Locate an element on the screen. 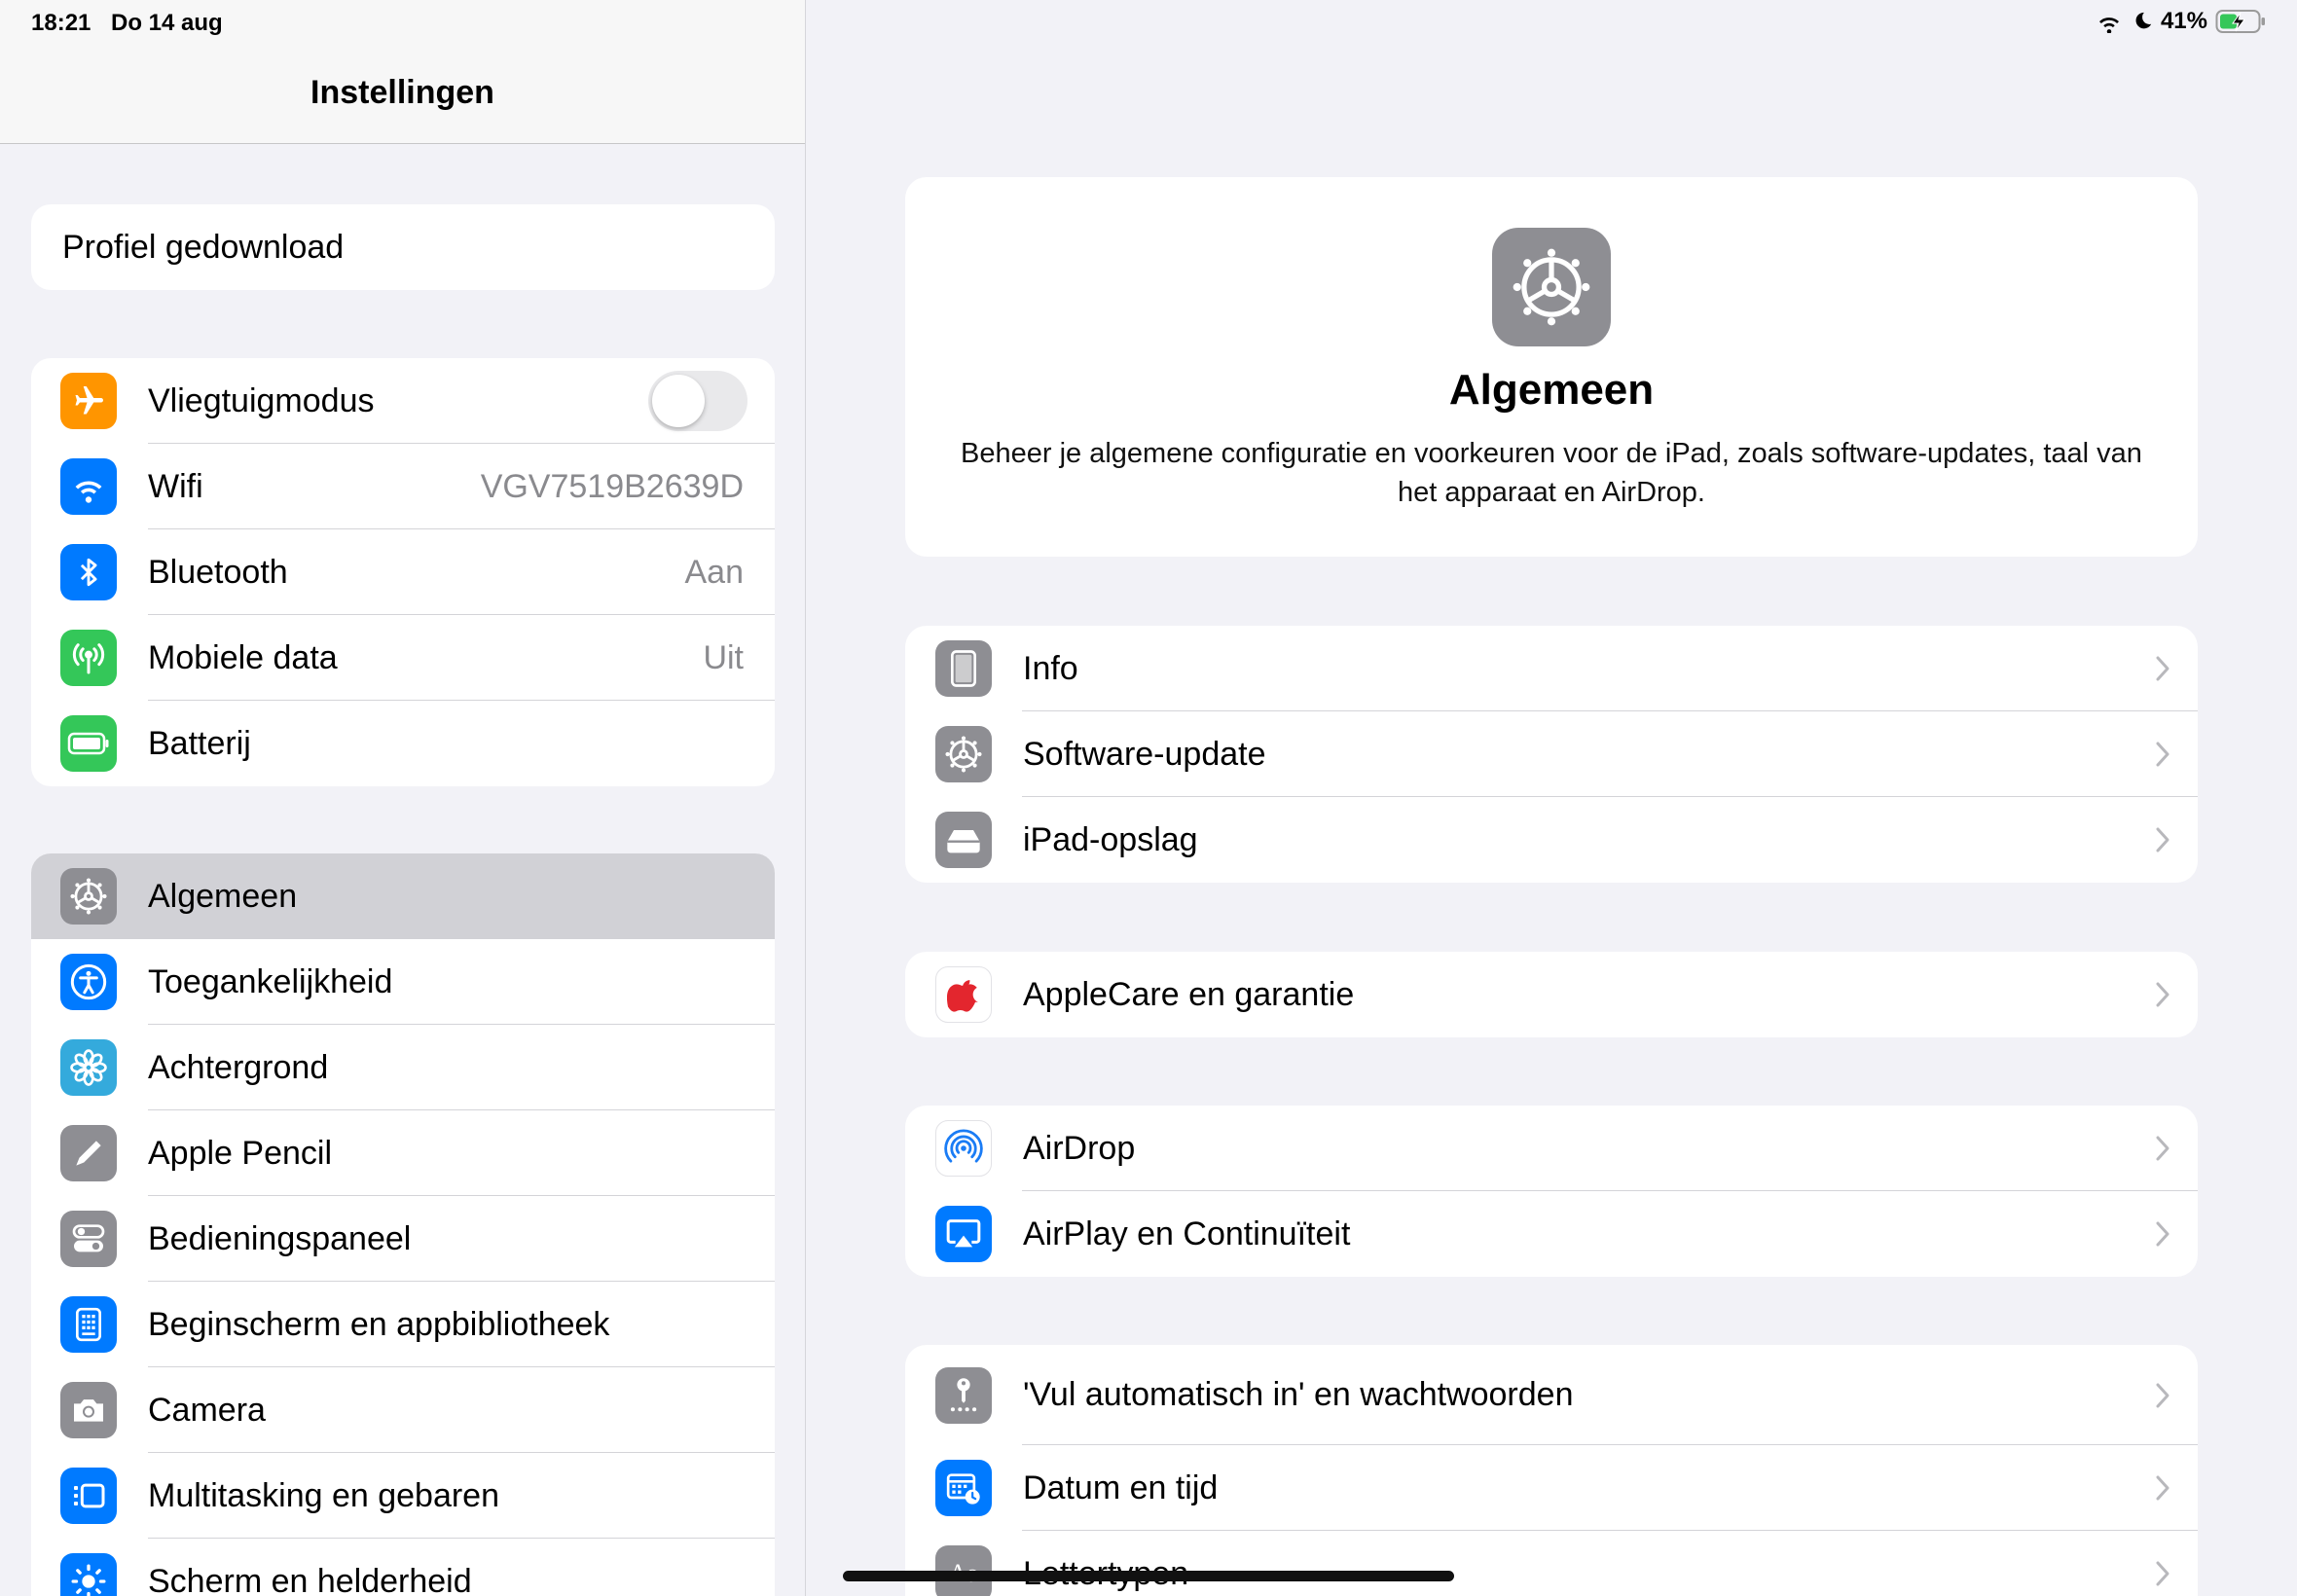 This screenshot has height=1596, width=2297. sidebar-item-label: Algemeen is located at coordinates (223, 896).